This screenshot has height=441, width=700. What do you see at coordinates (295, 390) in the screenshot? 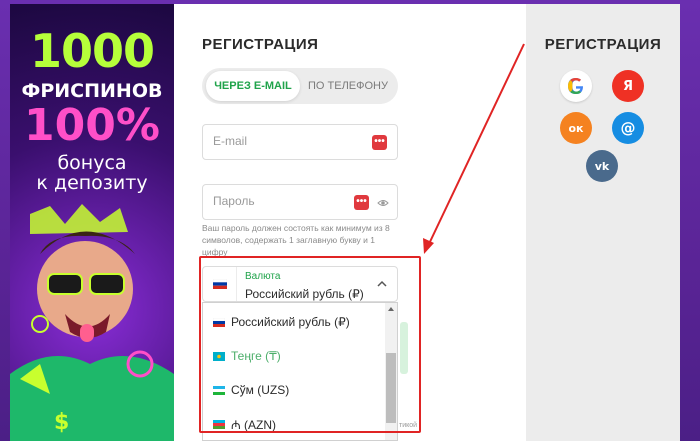
I see `currency-option-uzs: Сўм (UZS)` at bounding box center [295, 390].